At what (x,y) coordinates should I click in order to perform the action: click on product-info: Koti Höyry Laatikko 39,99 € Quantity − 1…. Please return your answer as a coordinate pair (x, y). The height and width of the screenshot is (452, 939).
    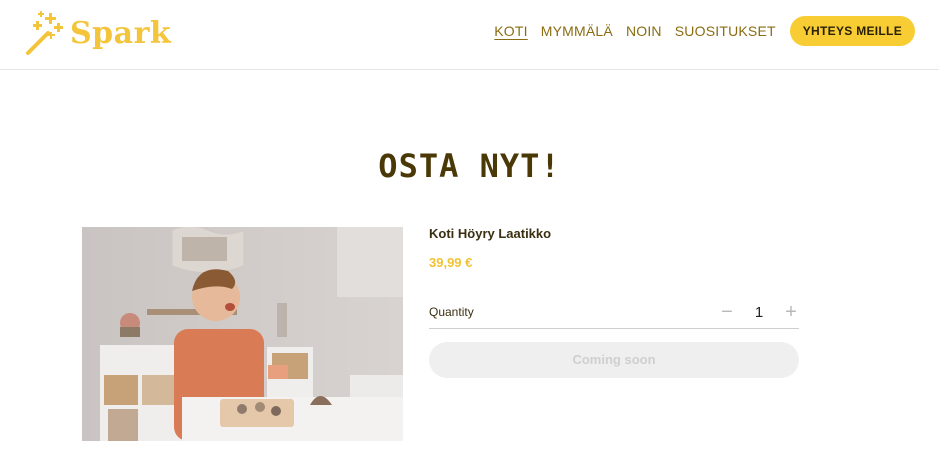
    Looking at the image, I should click on (614, 302).